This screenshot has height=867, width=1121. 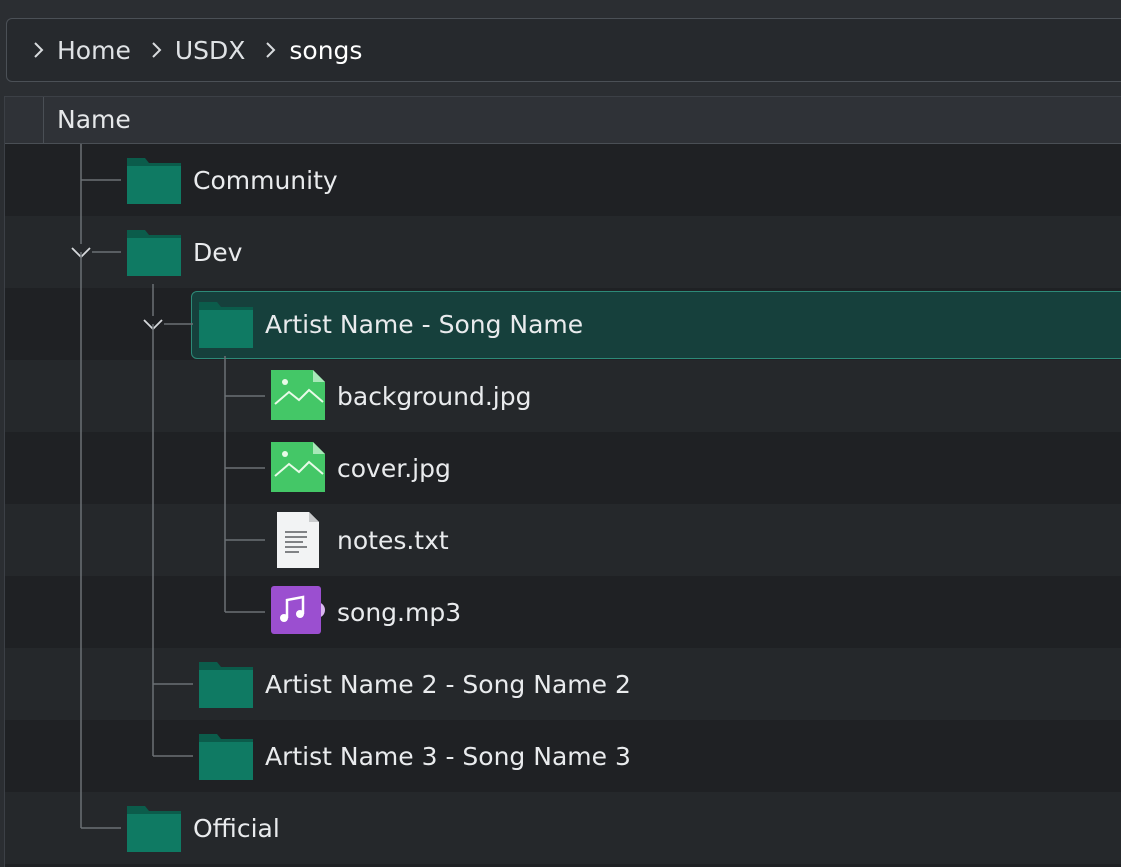 I want to click on tree-row-label: Dev, so click(x=218, y=252).